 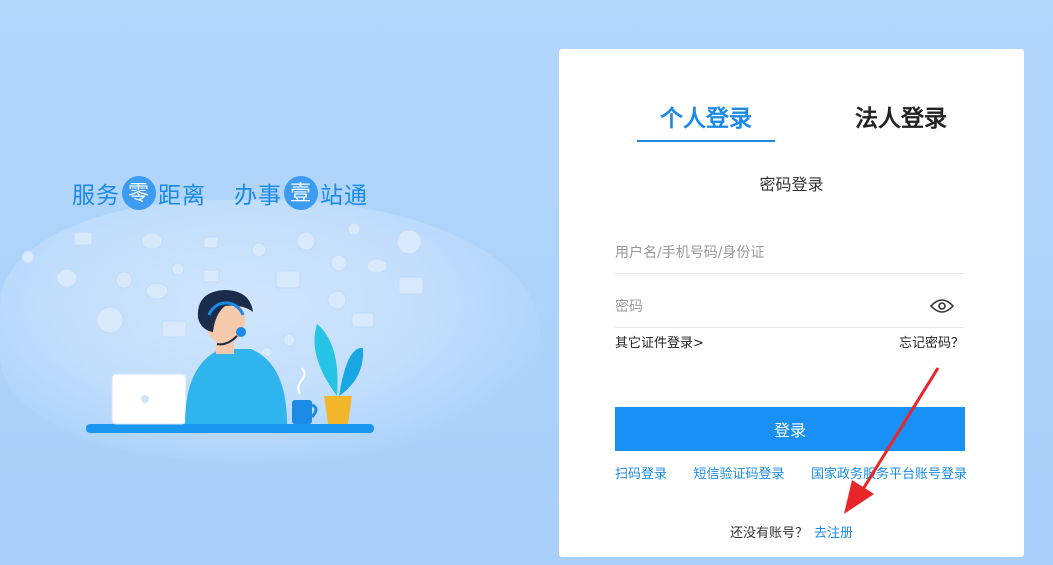 What do you see at coordinates (178, 269) in the screenshot?
I see `person-icon` at bounding box center [178, 269].